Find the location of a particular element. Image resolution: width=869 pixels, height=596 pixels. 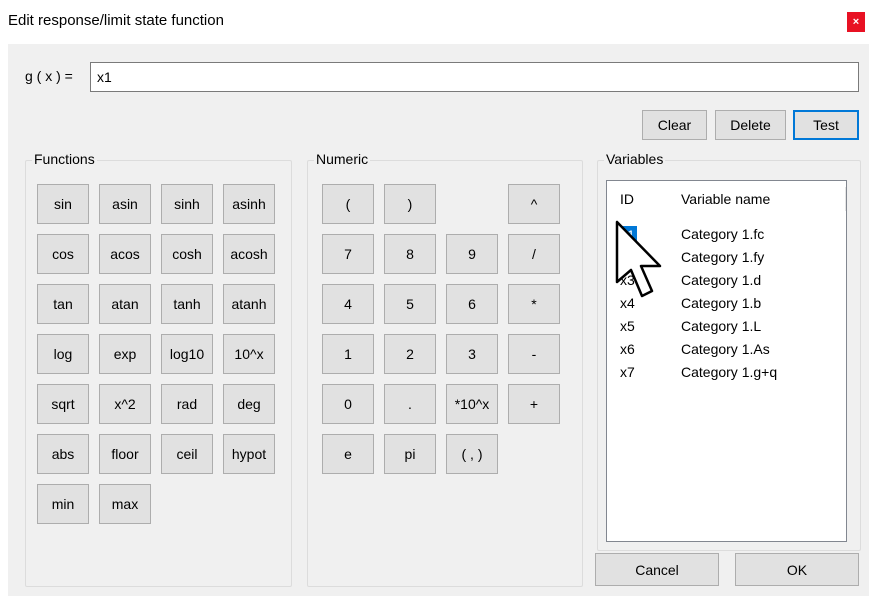

numeric-button-decimal-point: . is located at coordinates (410, 404).